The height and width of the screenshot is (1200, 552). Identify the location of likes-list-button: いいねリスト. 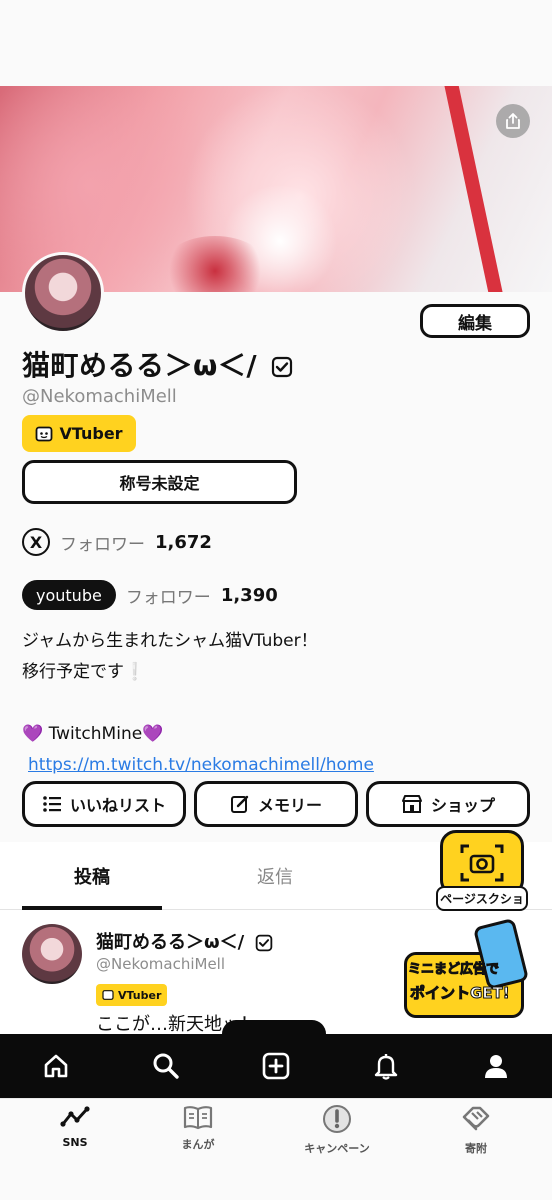
(104, 804).